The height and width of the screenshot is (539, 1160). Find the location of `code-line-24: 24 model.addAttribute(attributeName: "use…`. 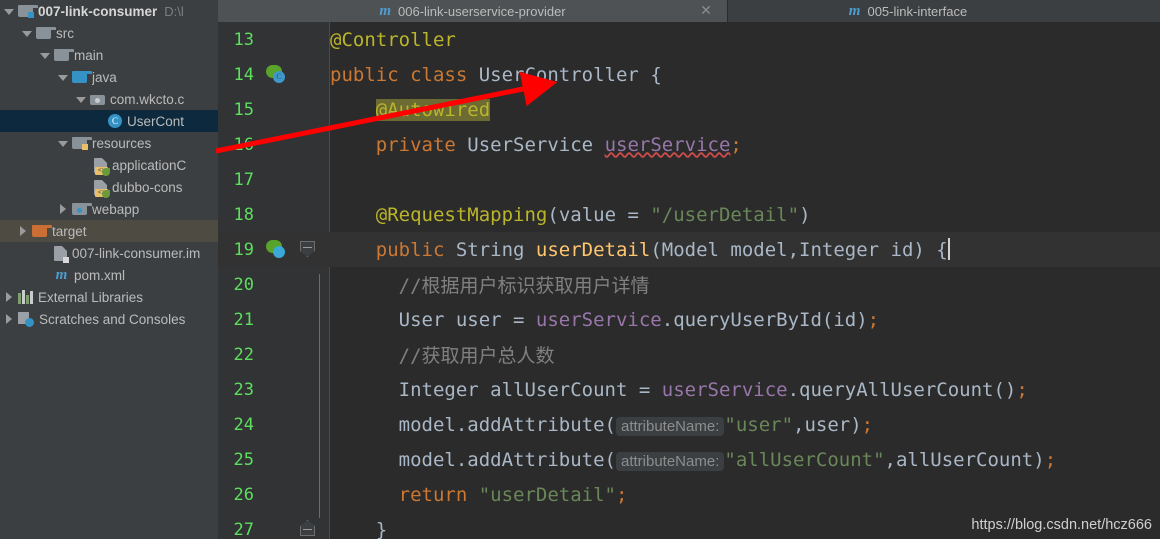

code-line-24: 24 model.addAttribute(attributeName: "use… is located at coordinates (689, 424).